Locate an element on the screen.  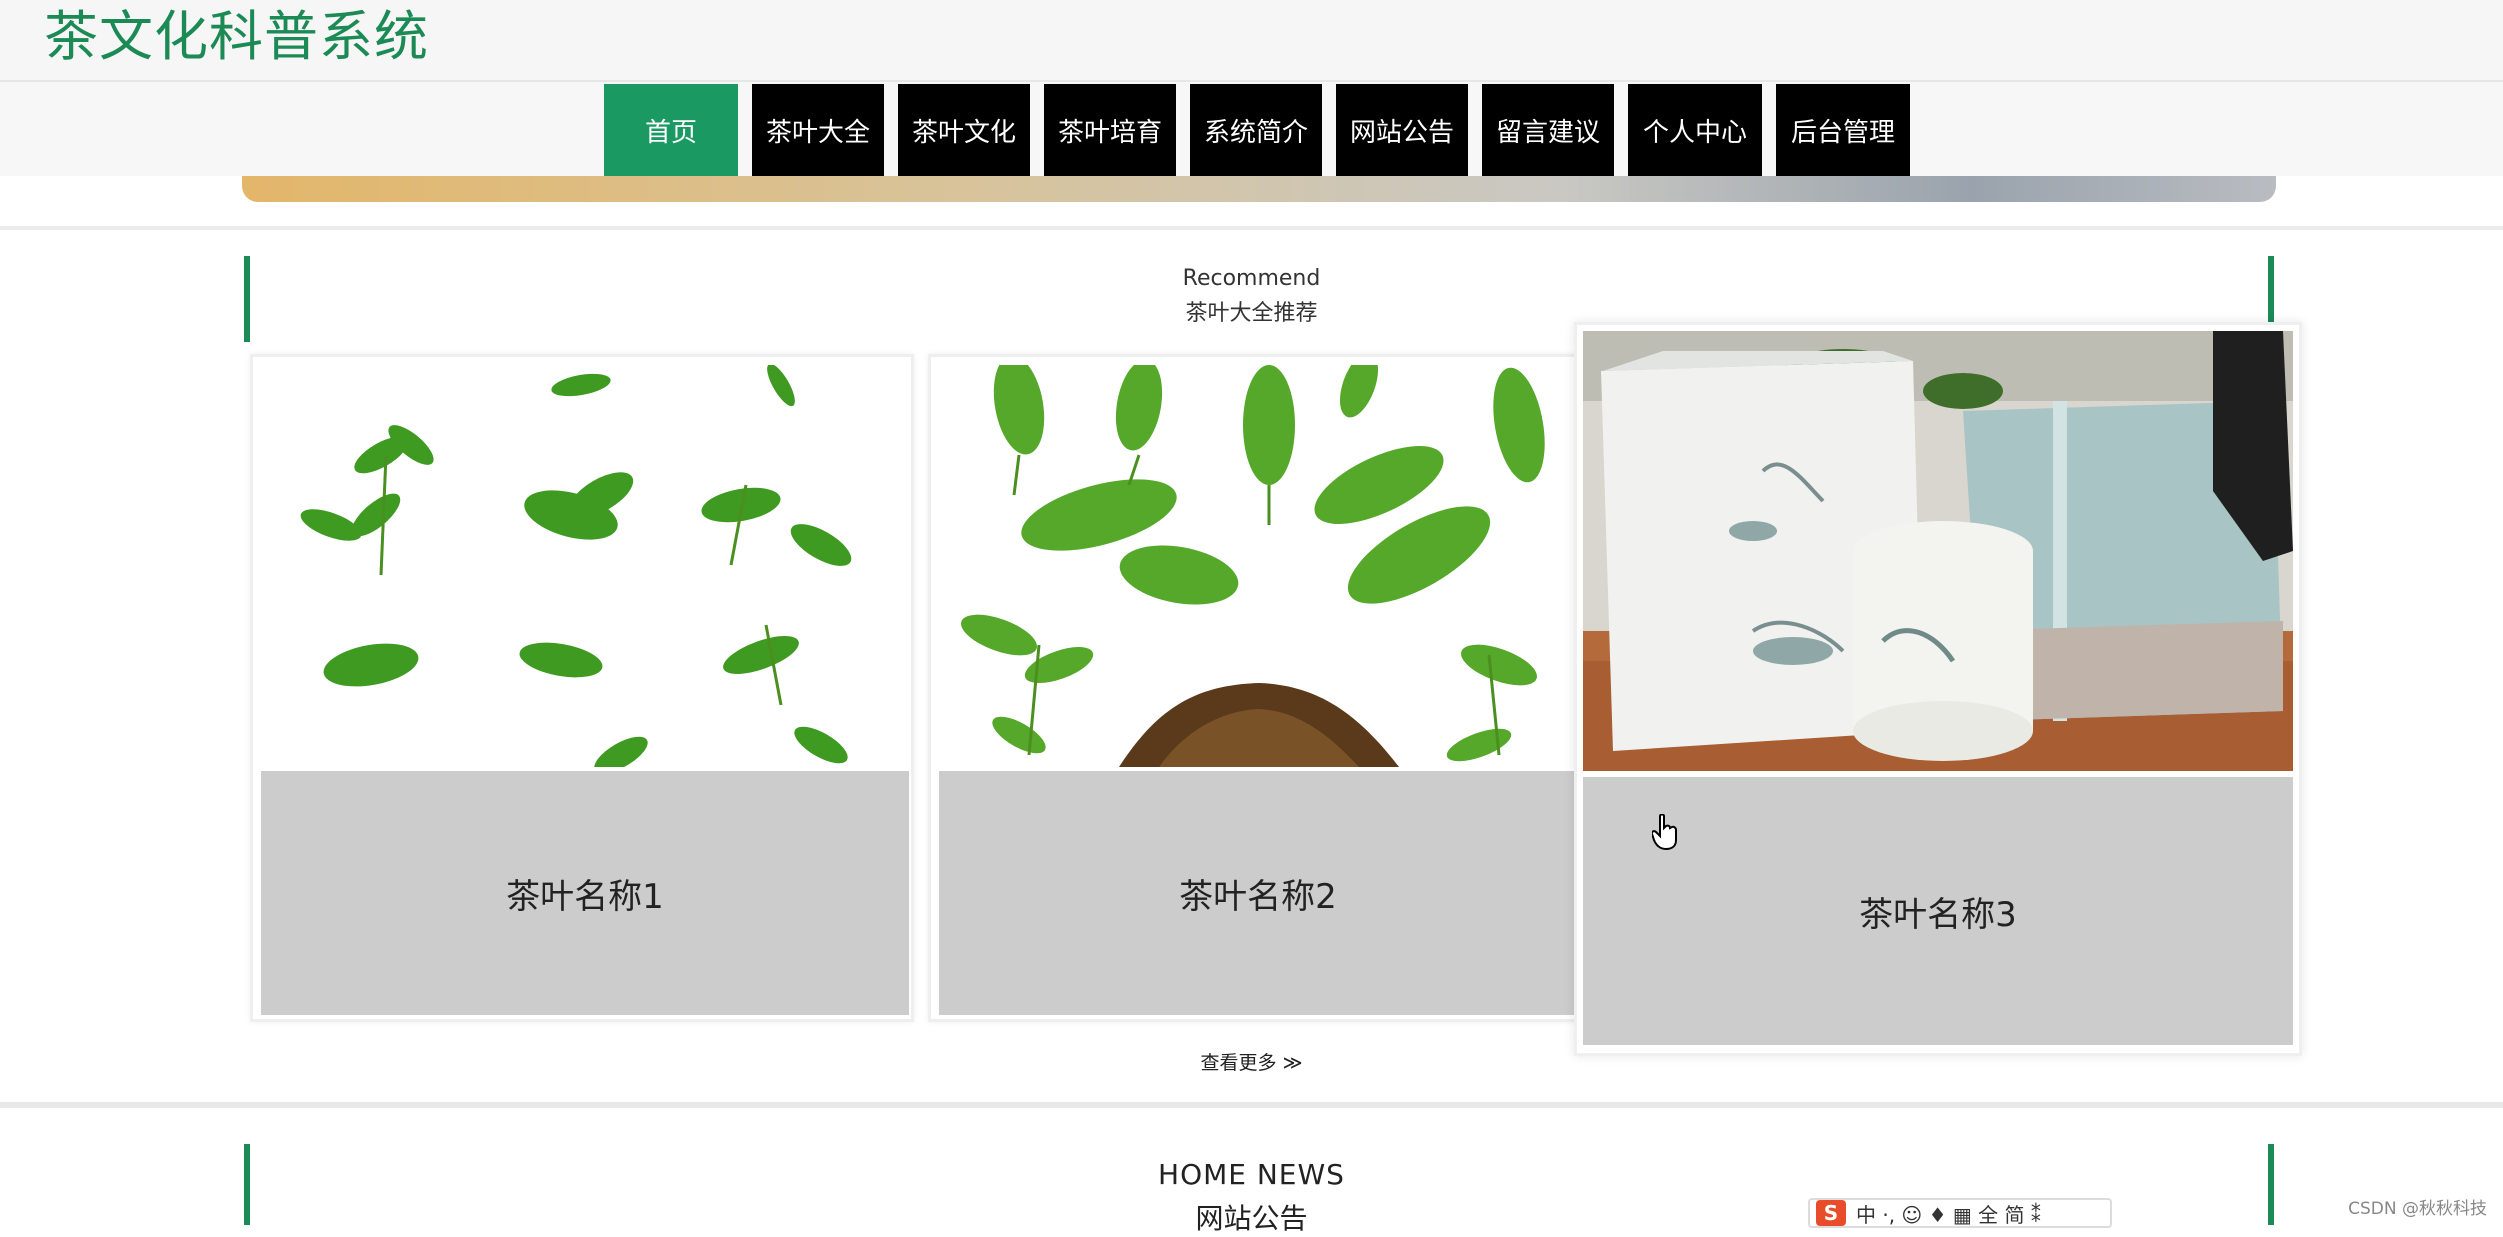
tea-leaves-scattered-image is located at coordinates (585, 566).